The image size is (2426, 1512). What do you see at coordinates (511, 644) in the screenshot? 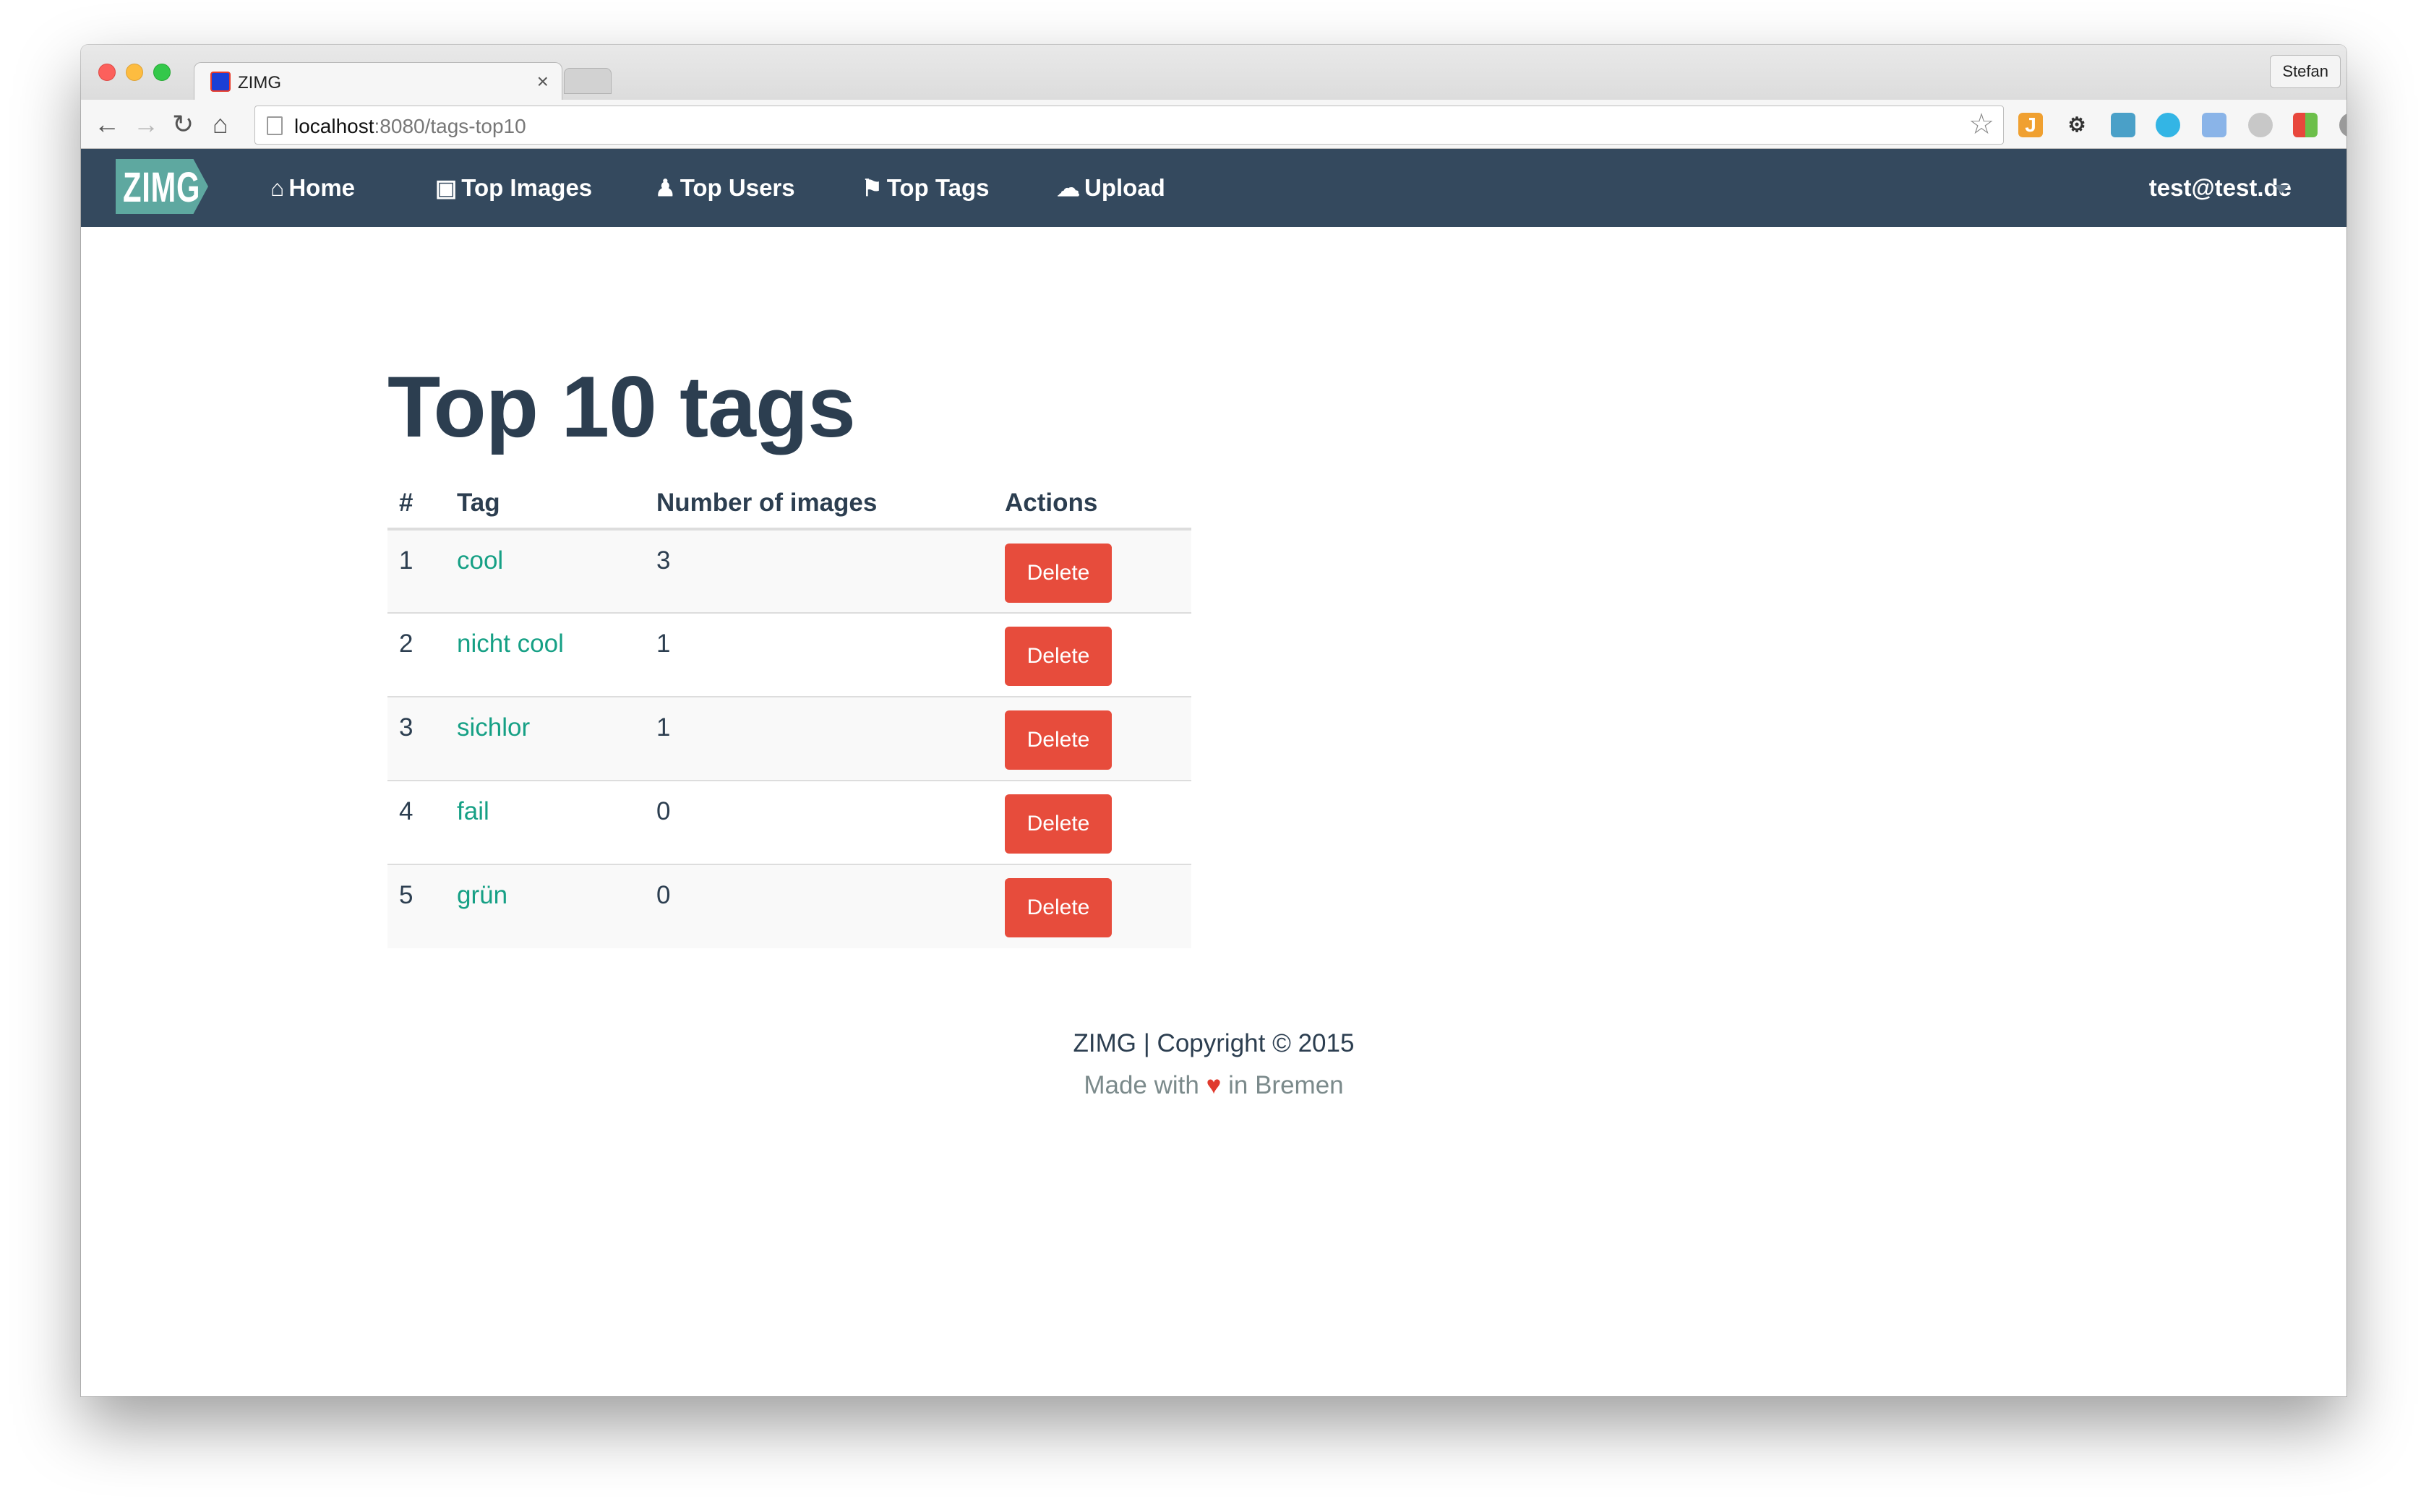
I see `tag-link: nicht cool` at bounding box center [511, 644].